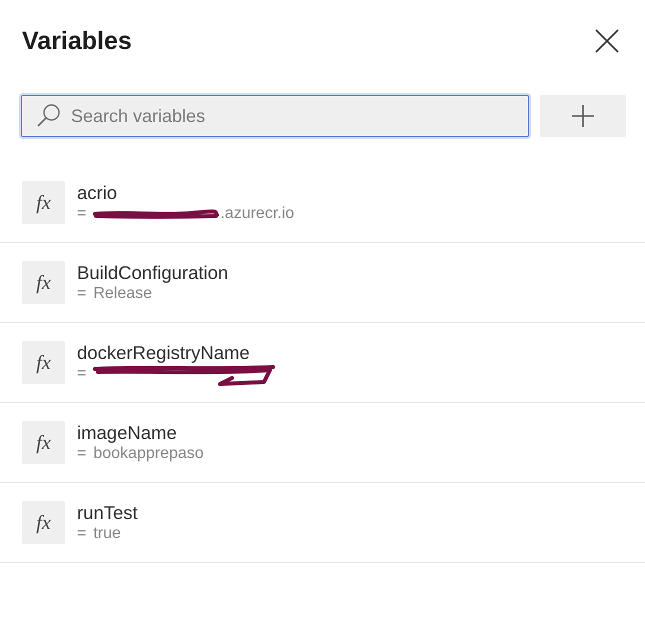 This screenshot has width=645, height=637. What do you see at coordinates (275, 116) in the screenshot?
I see `search-field: Search variables` at bounding box center [275, 116].